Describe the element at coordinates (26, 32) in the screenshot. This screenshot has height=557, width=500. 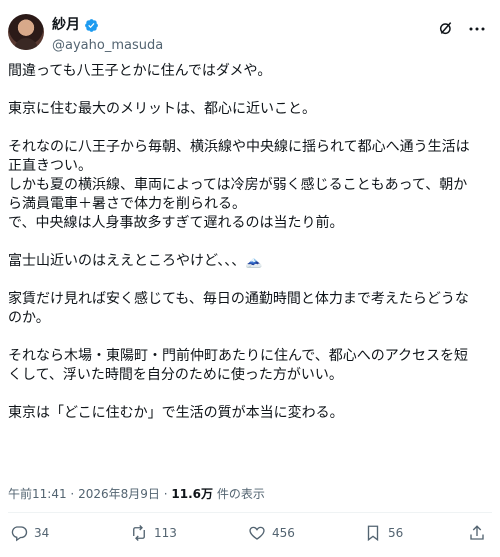
I see `avatar` at that location.